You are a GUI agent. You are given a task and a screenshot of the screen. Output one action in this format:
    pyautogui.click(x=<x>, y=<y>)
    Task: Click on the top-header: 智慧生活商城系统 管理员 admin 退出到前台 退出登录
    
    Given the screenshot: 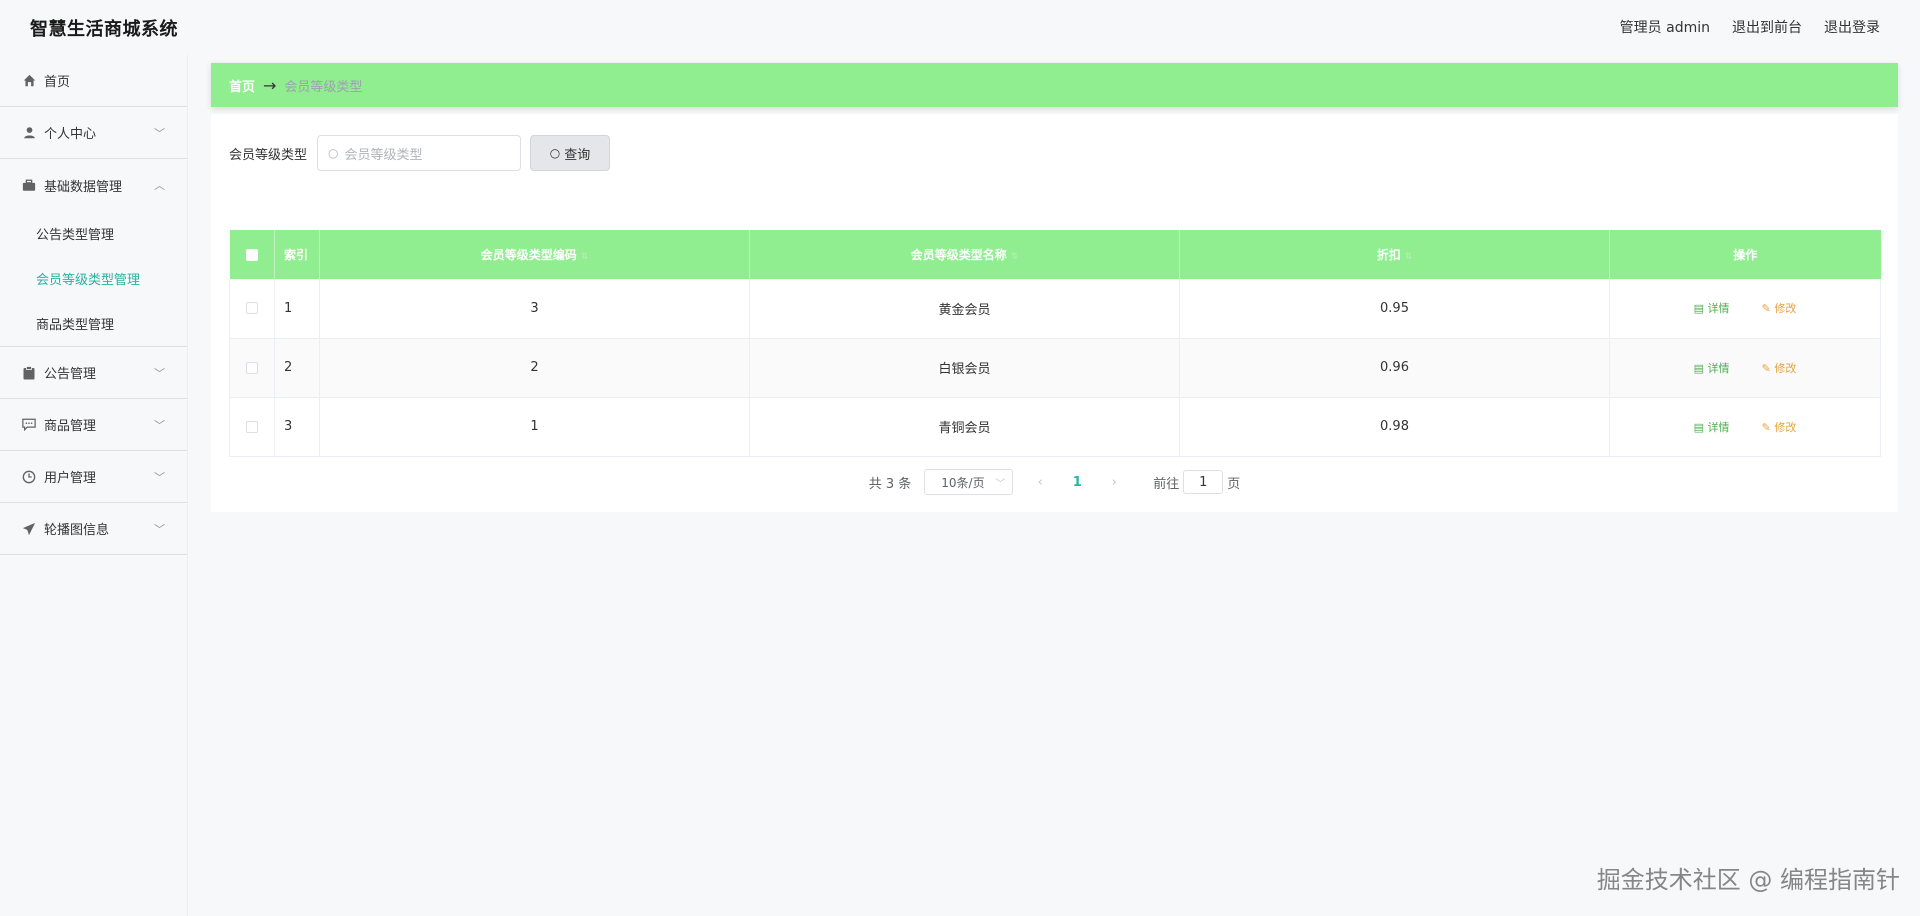 What is the action you would take?
    pyautogui.click(x=960, y=27)
    